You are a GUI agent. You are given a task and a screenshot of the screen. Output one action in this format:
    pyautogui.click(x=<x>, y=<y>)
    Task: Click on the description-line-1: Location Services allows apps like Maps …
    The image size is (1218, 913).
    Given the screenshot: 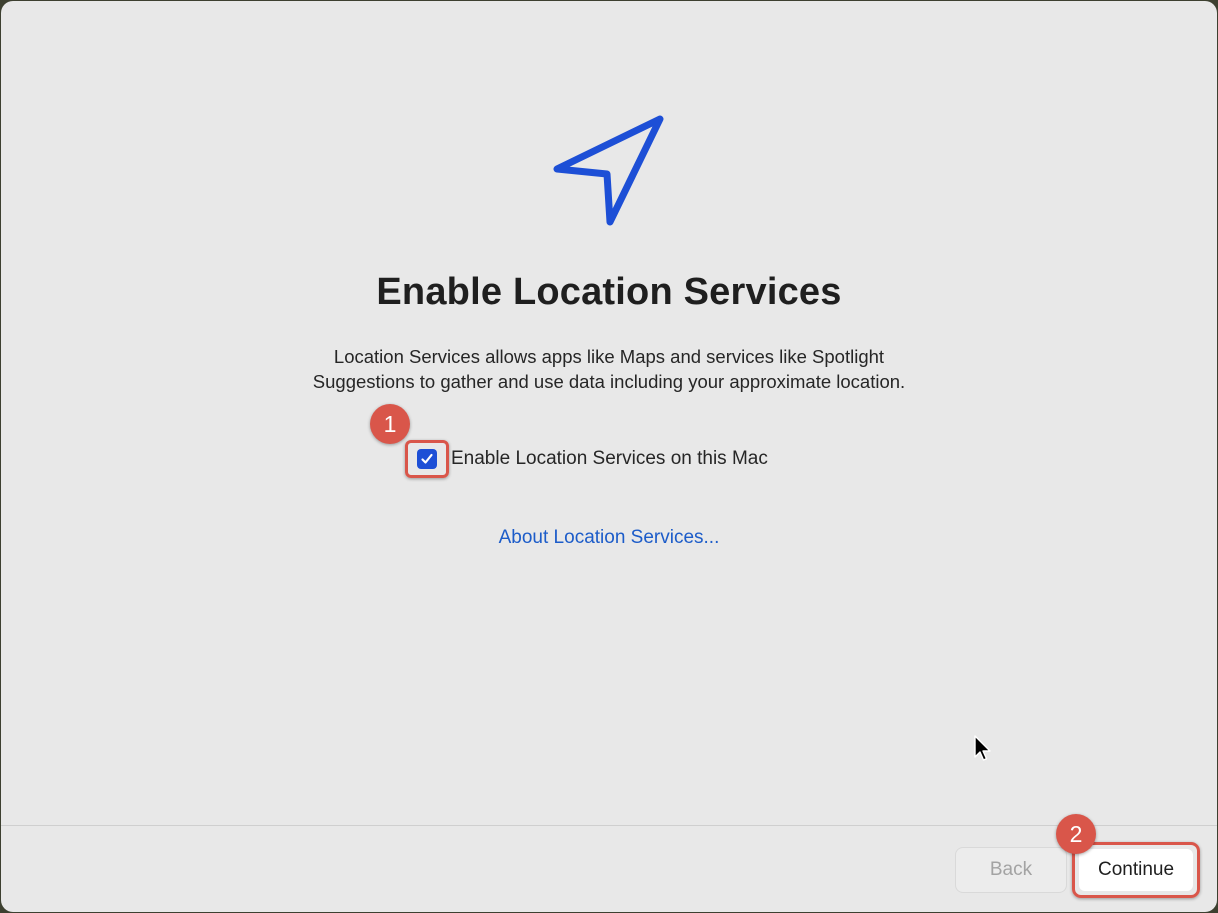 What is the action you would take?
    pyautogui.click(x=609, y=356)
    